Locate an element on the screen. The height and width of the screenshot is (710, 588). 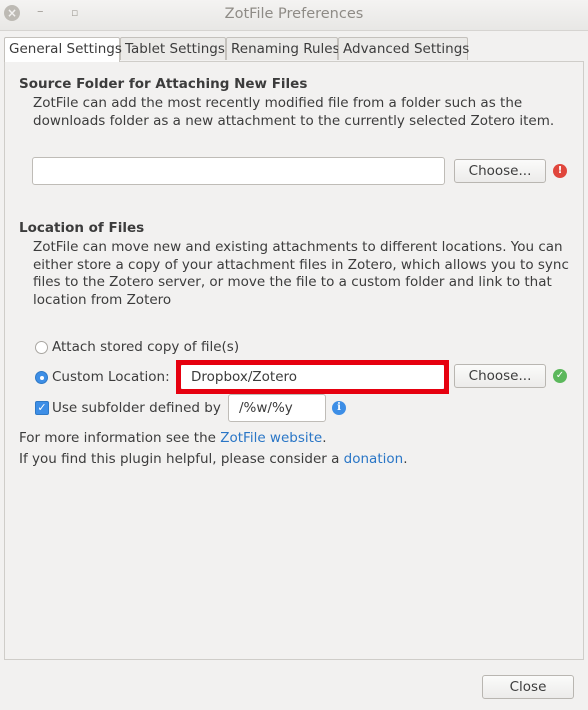
tab-tablet-settings: Tablet Settings is located at coordinates (173, 48).